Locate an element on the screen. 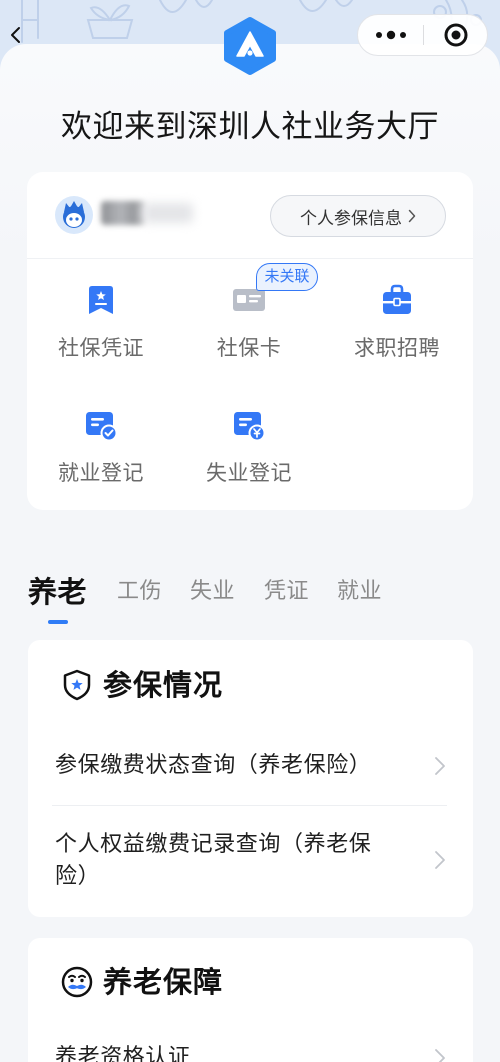  tab-work-injury: 工伤 is located at coordinates (139, 592).